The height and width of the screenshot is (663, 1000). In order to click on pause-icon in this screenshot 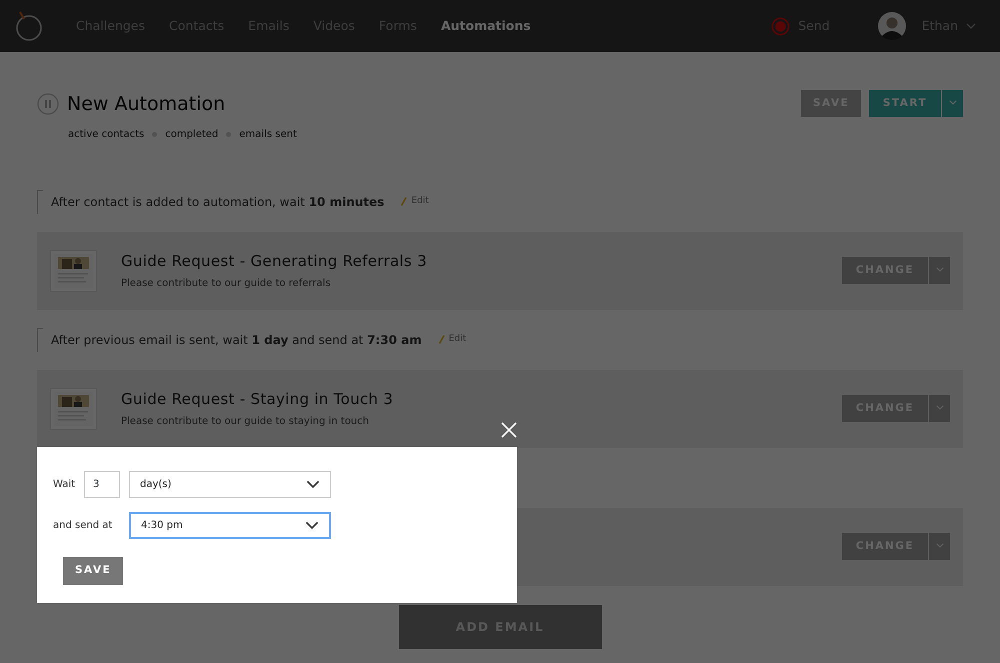, I will do `click(48, 104)`.